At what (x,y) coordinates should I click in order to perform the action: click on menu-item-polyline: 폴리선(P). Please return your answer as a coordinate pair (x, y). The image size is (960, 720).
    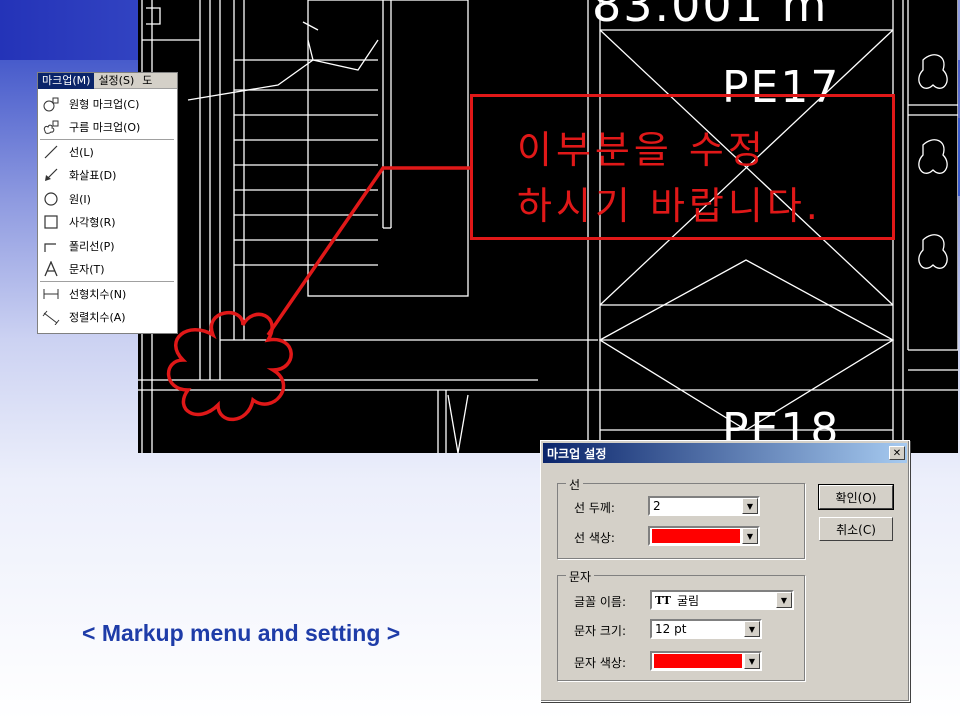
    Looking at the image, I should click on (107, 246).